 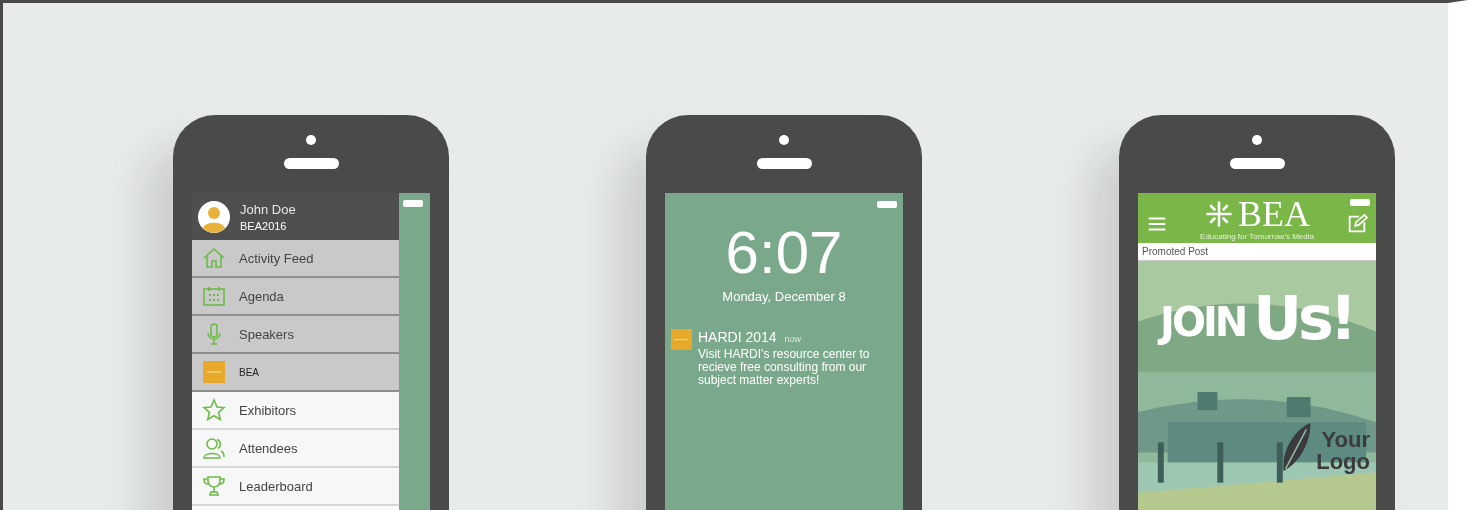 I want to click on calendar-icon, so click(x=214, y=296).